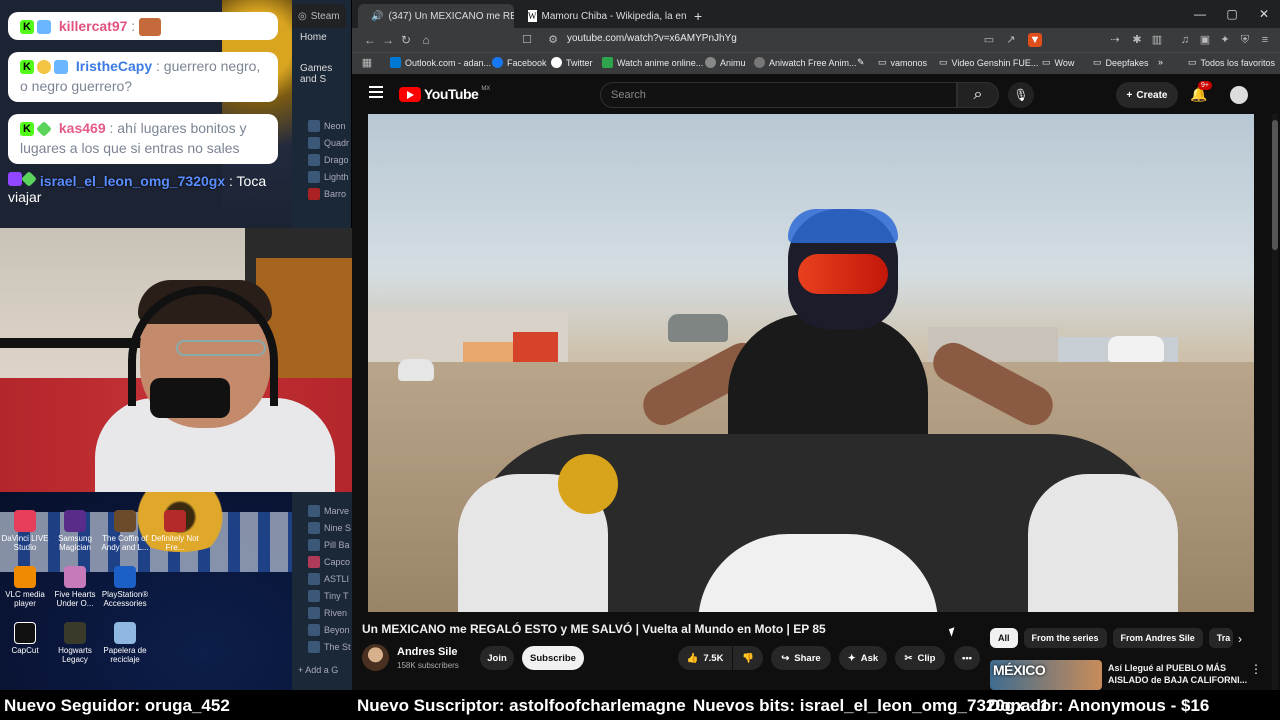 Image resolution: width=1280 pixels, height=720 pixels. What do you see at coordinates (1115, 40) in the screenshot?
I see `vpn-icon: ⇢` at bounding box center [1115, 40].